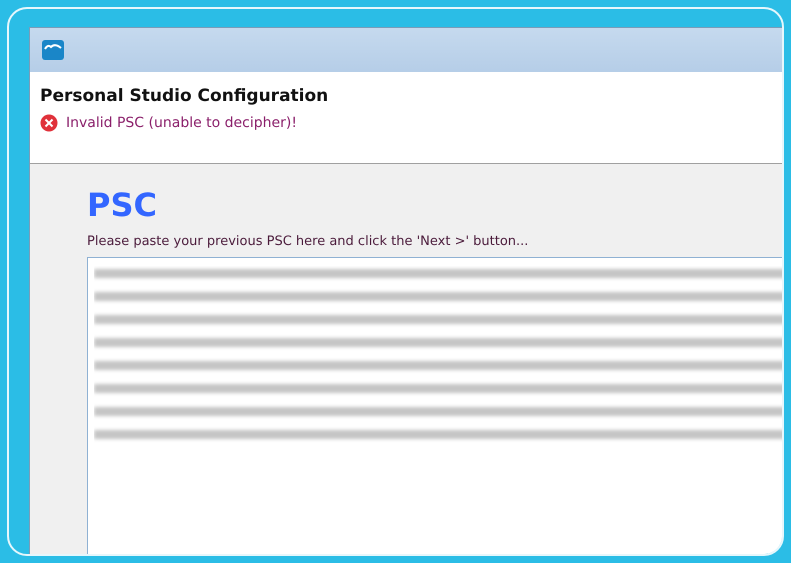 The height and width of the screenshot is (563, 791). What do you see at coordinates (49, 123) in the screenshot?
I see `error-icon` at bounding box center [49, 123].